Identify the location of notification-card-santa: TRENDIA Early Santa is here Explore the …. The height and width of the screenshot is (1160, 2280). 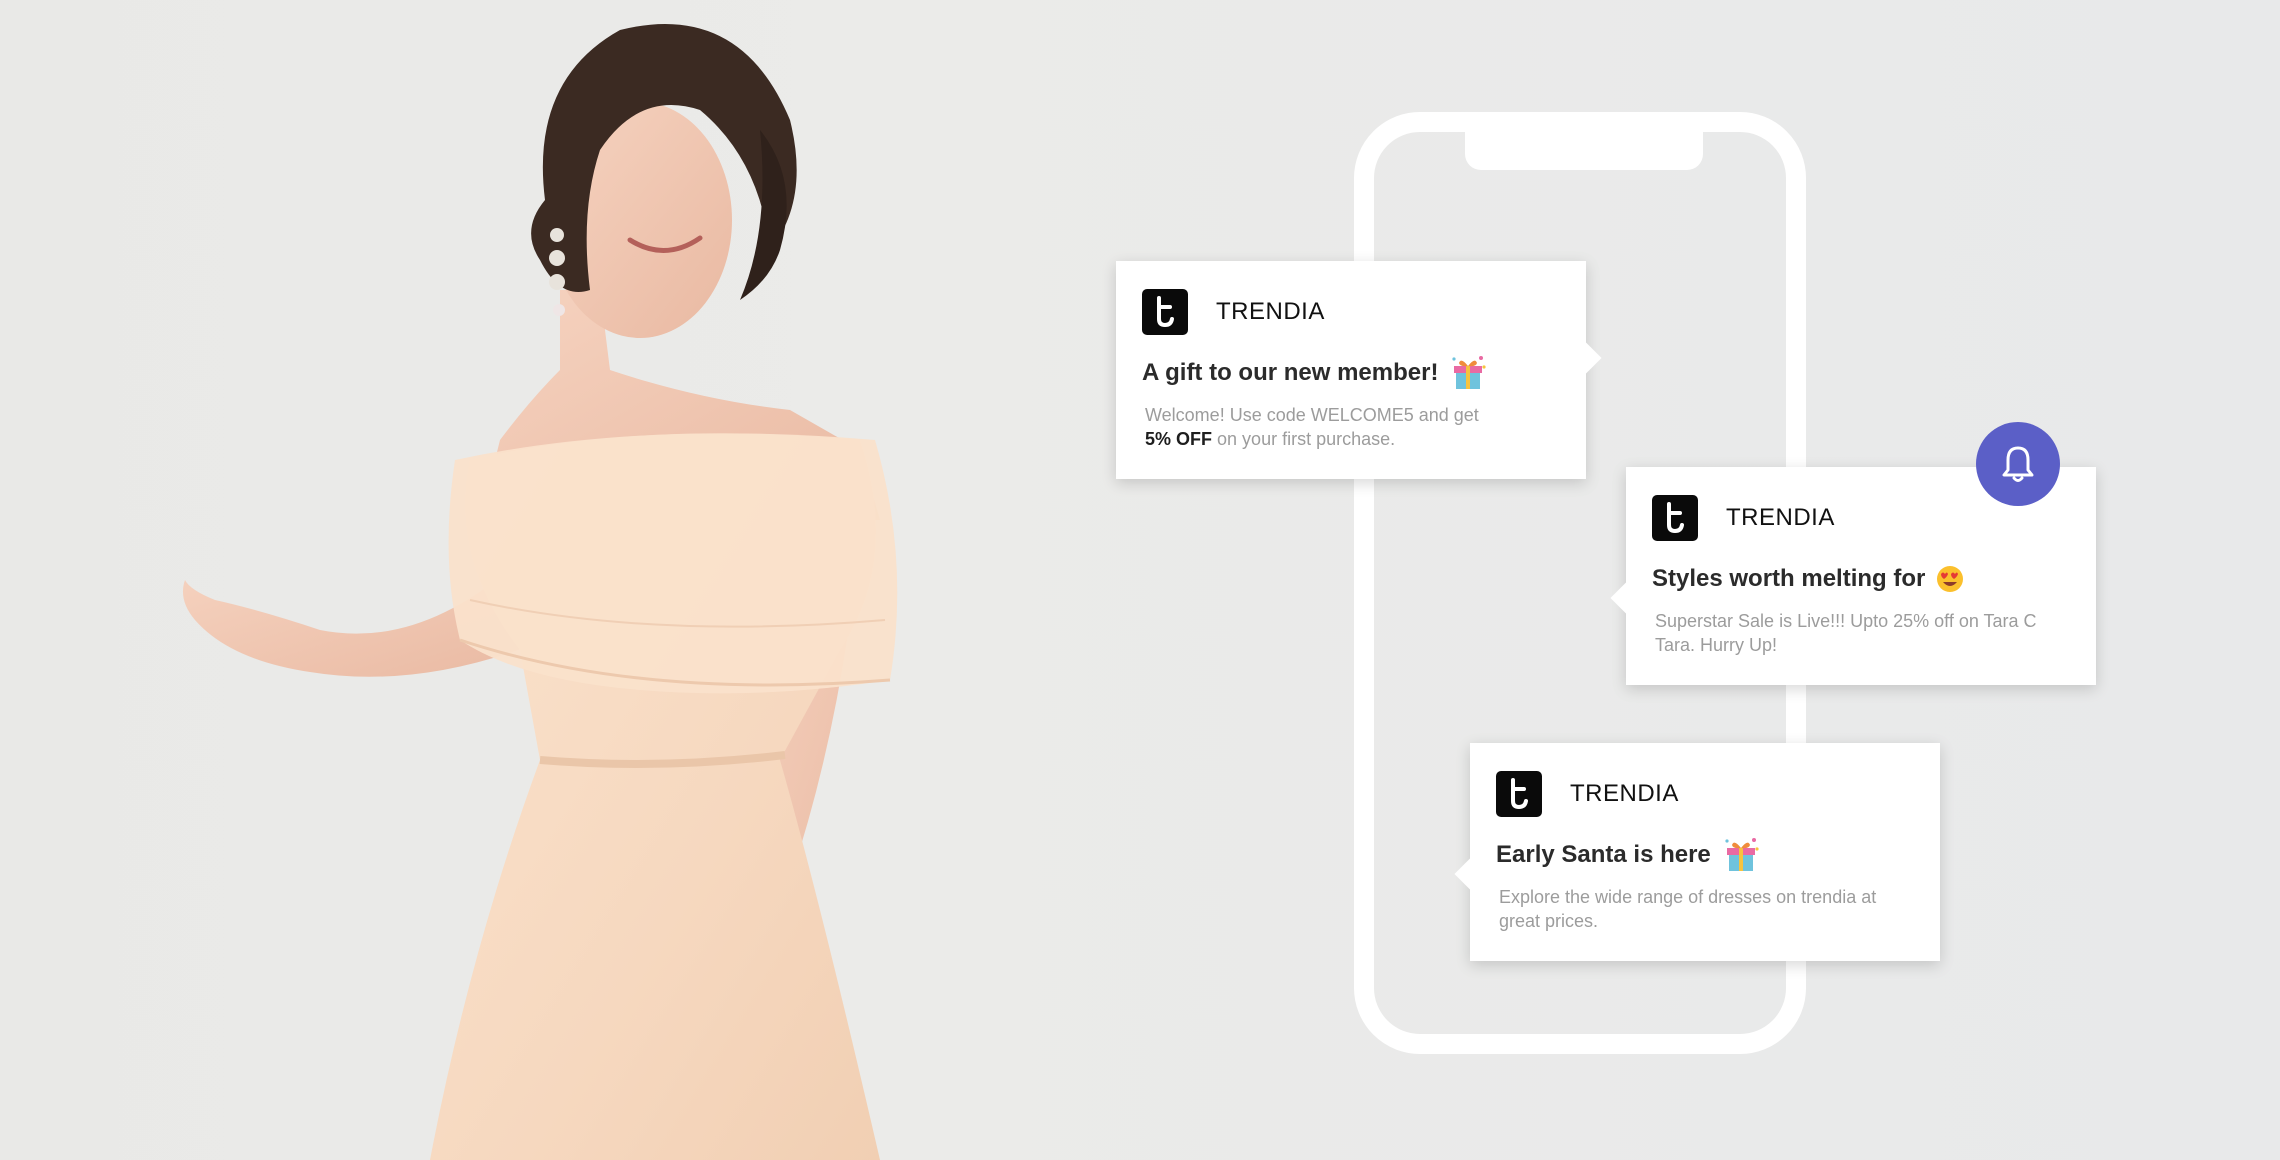
(1705, 852).